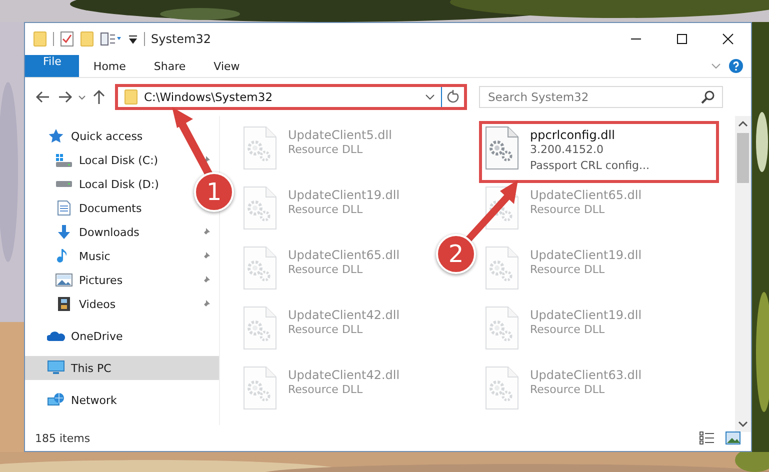 The image size is (769, 472). I want to click on file-name: UpdateClient63.dll, so click(586, 375).